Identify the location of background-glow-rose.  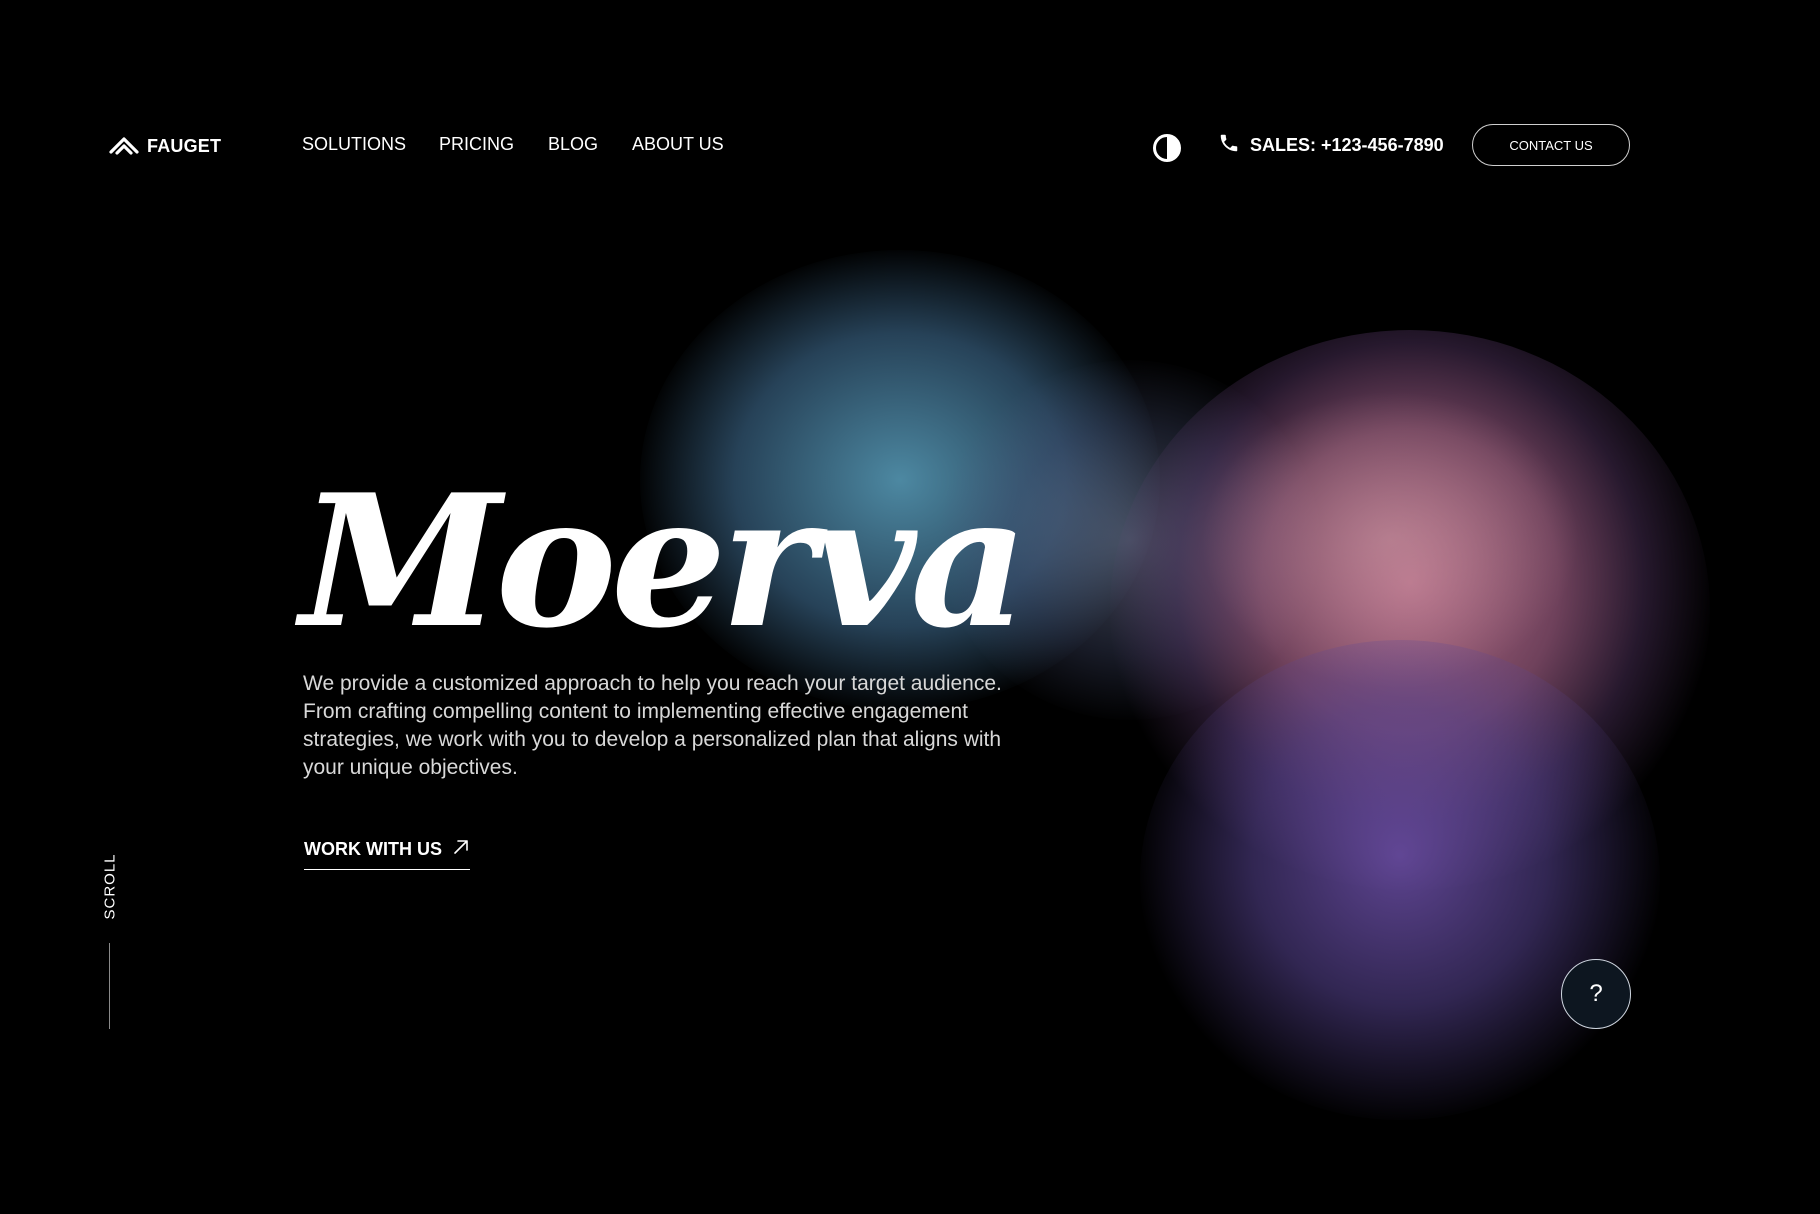
(1390, 540).